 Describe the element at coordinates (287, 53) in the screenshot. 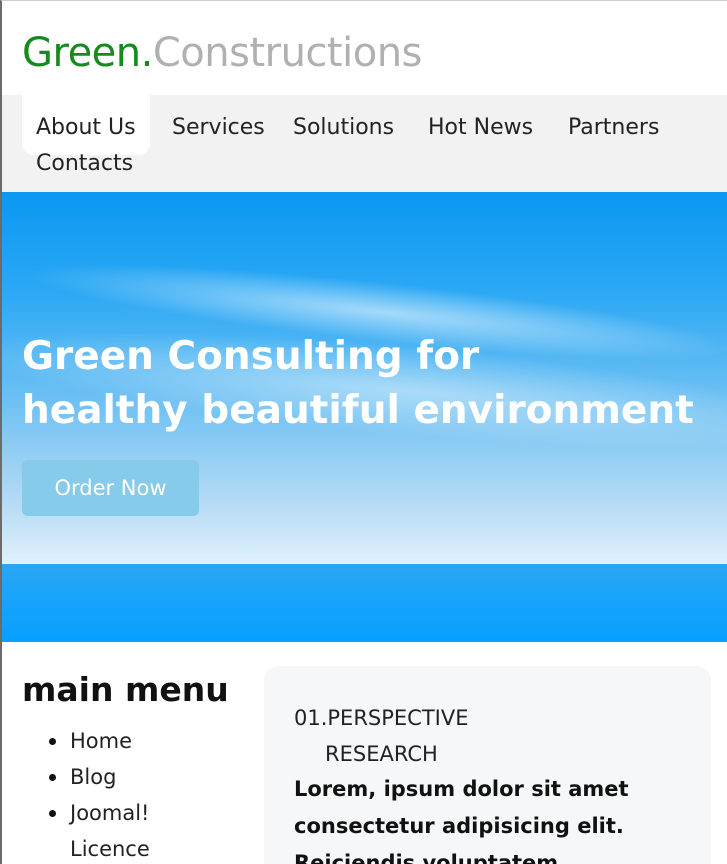

I see `logo-constructions-part: Constructions` at that location.